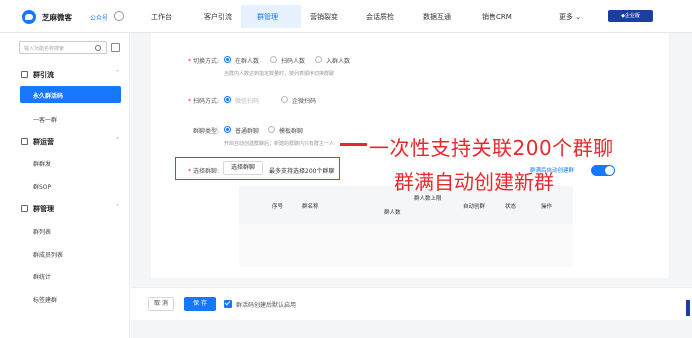  What do you see at coordinates (271, 129) in the screenshot?
I see `radio-template-group` at bounding box center [271, 129].